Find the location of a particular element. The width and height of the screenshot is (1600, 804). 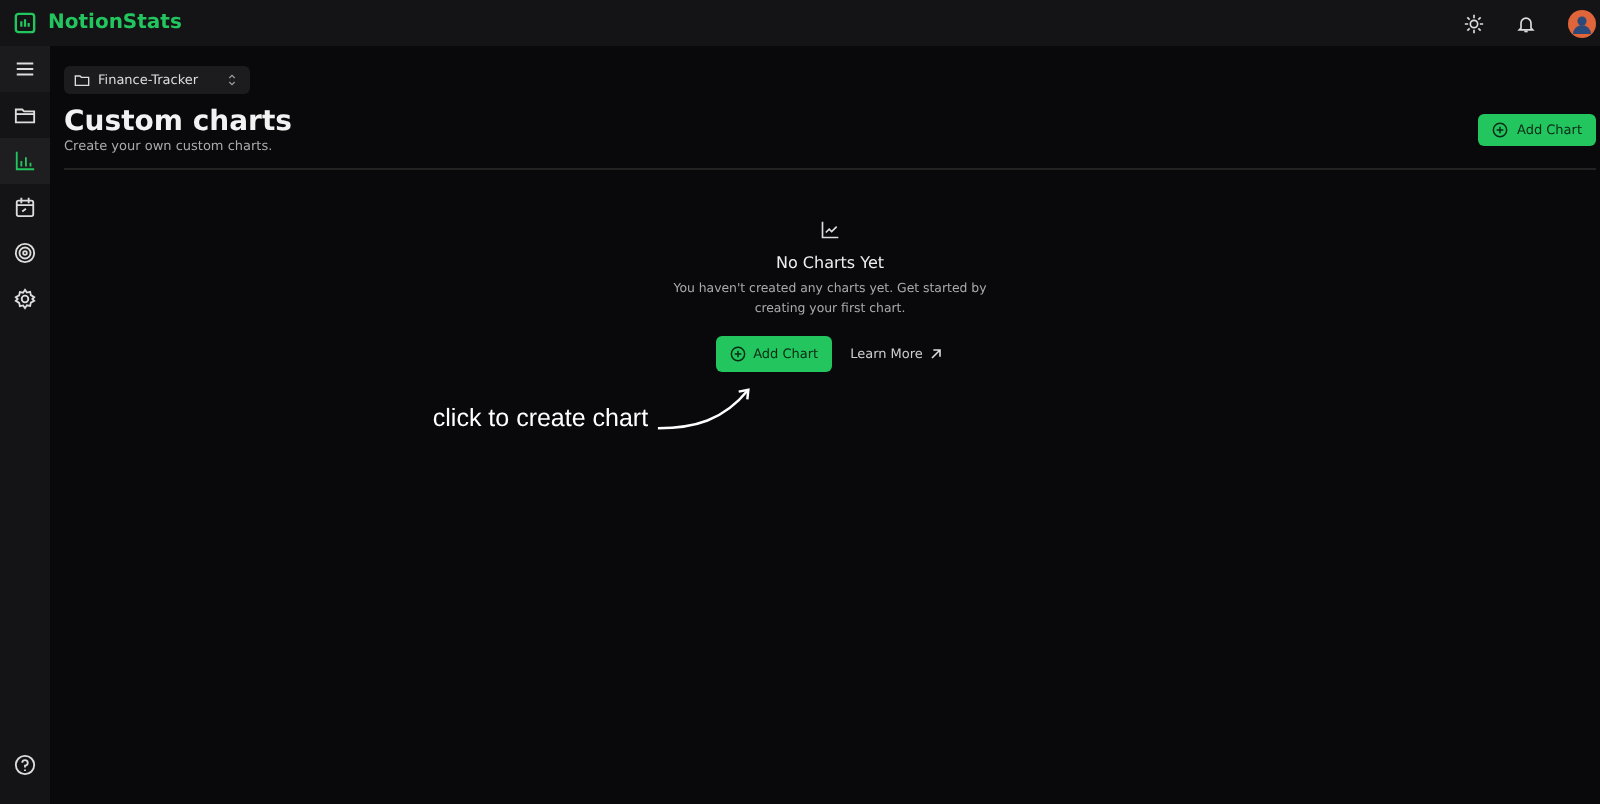

annotation-text: click to create chart is located at coordinates (540, 417).